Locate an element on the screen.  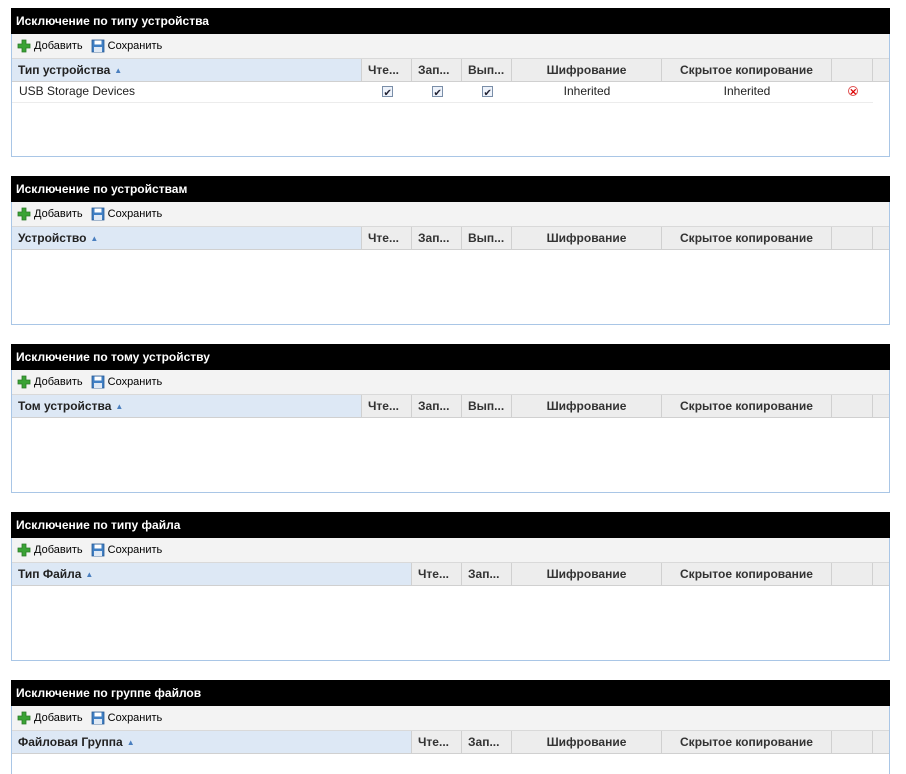
read-checkbox: ✔ is located at coordinates (387, 92).